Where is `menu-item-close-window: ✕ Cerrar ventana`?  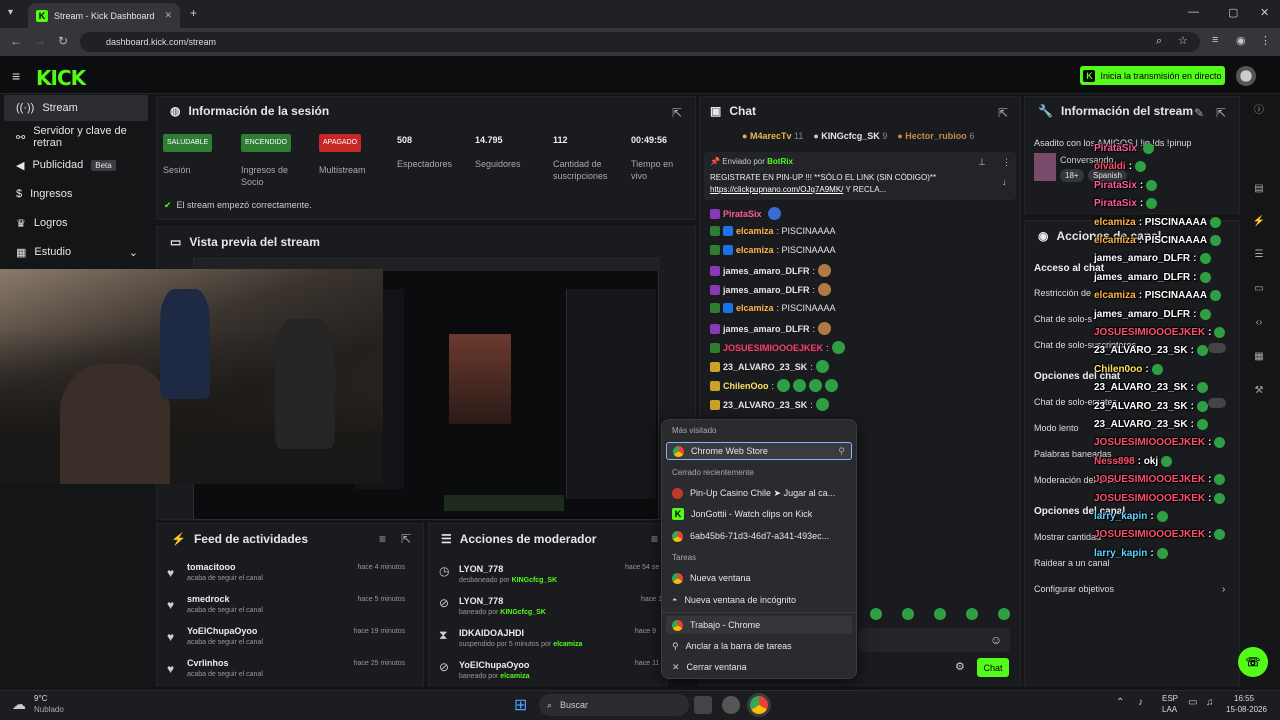
menu-item-close-window: ✕ Cerrar ventana is located at coordinates (759, 667).